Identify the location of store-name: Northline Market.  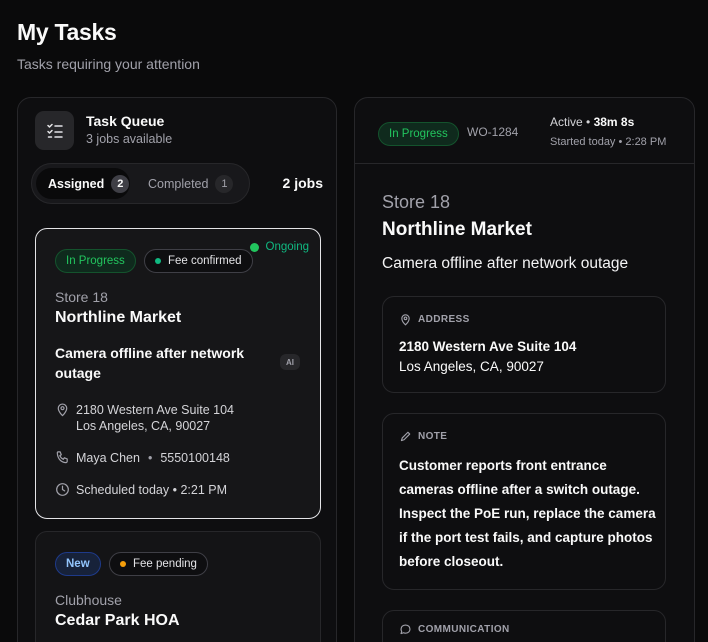
(118, 317).